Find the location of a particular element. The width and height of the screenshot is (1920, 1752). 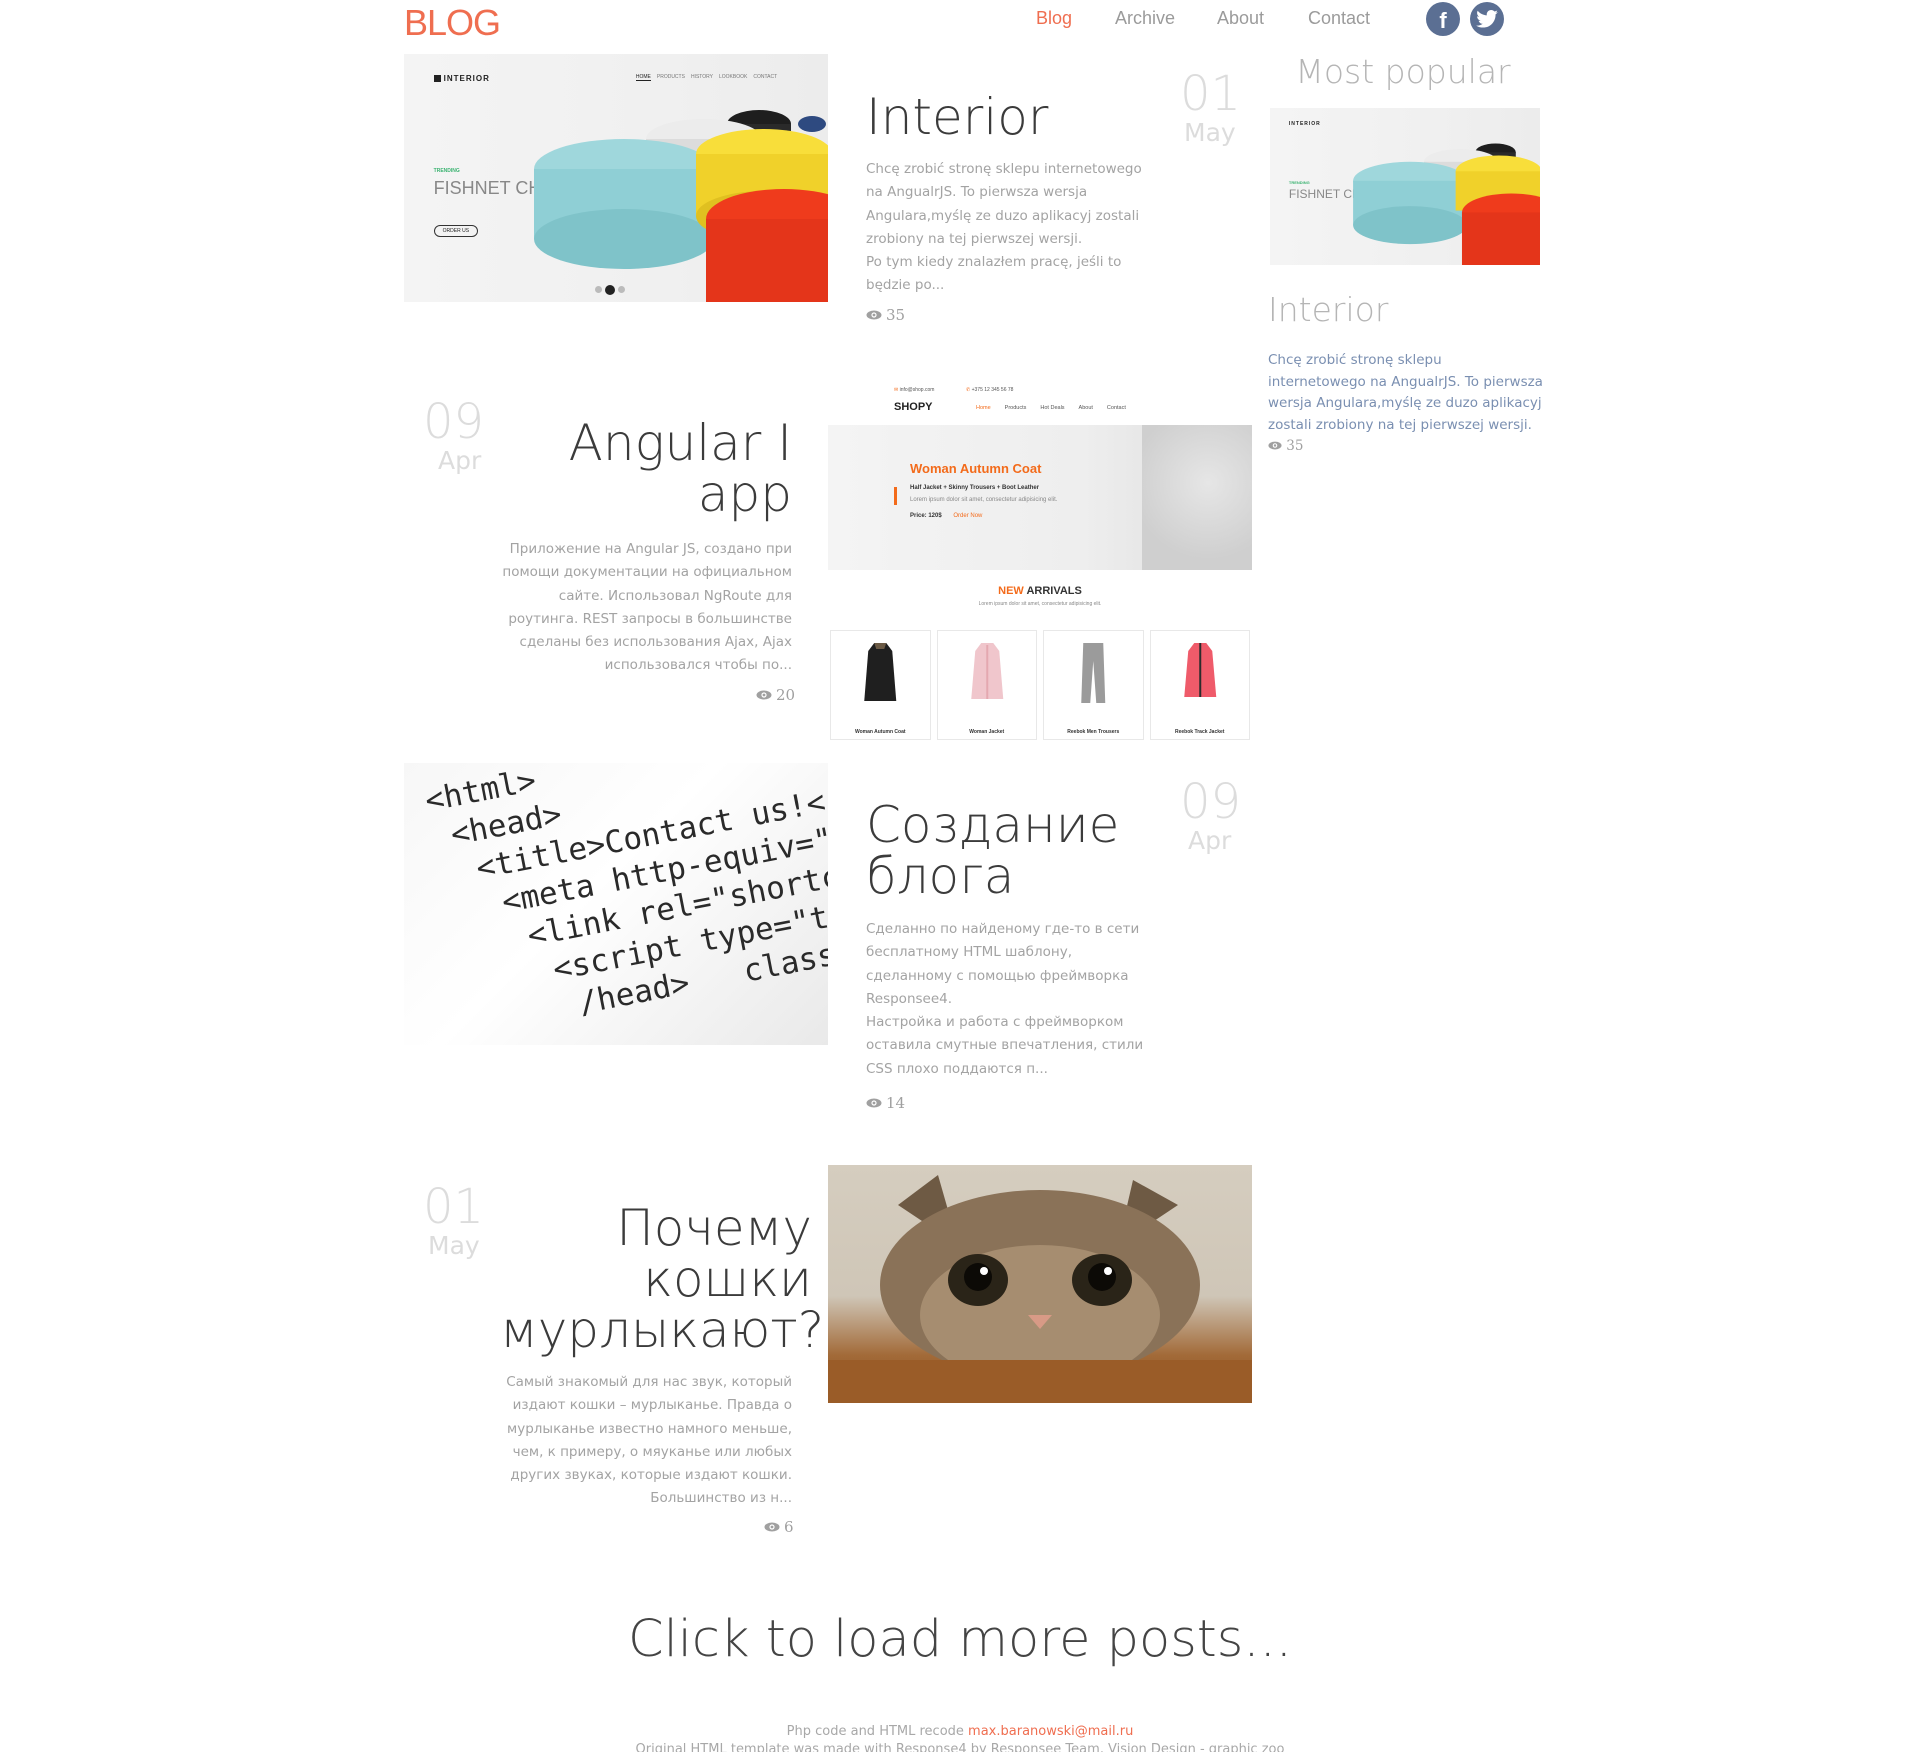

interior-website-screenshot: INTERIOR TRENDING FISHNET CHAIR is located at coordinates (1405, 186).